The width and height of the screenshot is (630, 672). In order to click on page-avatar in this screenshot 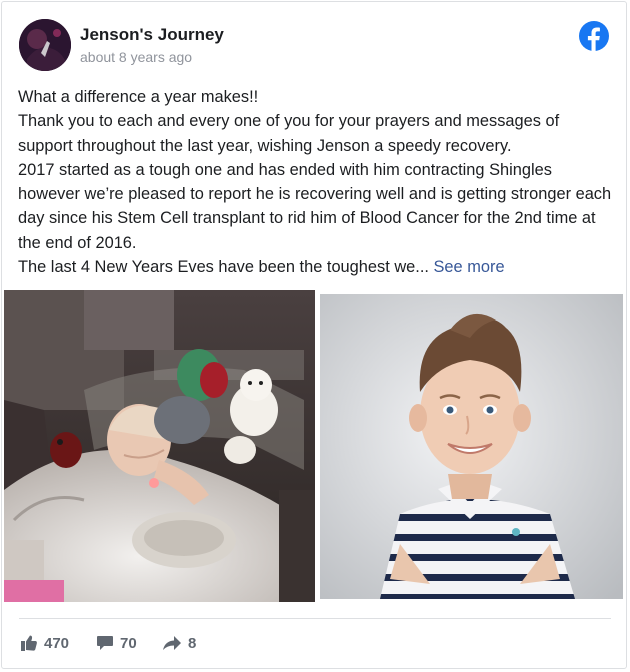, I will do `click(45, 45)`.